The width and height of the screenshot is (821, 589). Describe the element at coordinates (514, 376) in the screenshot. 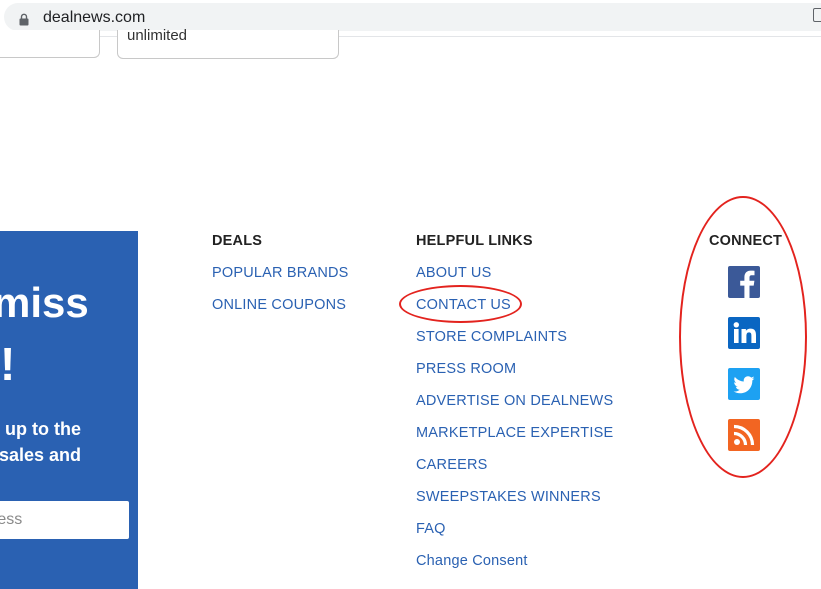

I see `link-press-room: PRESS ROOM` at that location.